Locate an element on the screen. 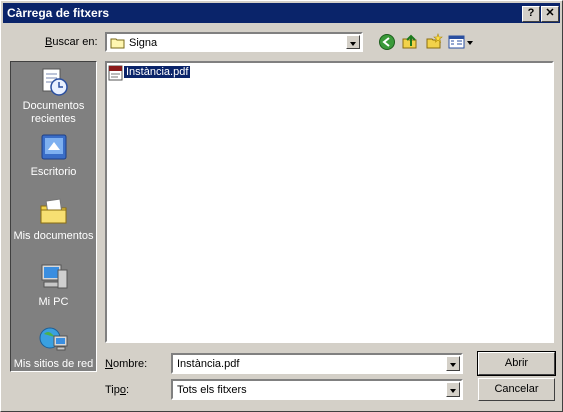  title-bar: Càrrega de fitxers ? ✕ is located at coordinates (281, 13).